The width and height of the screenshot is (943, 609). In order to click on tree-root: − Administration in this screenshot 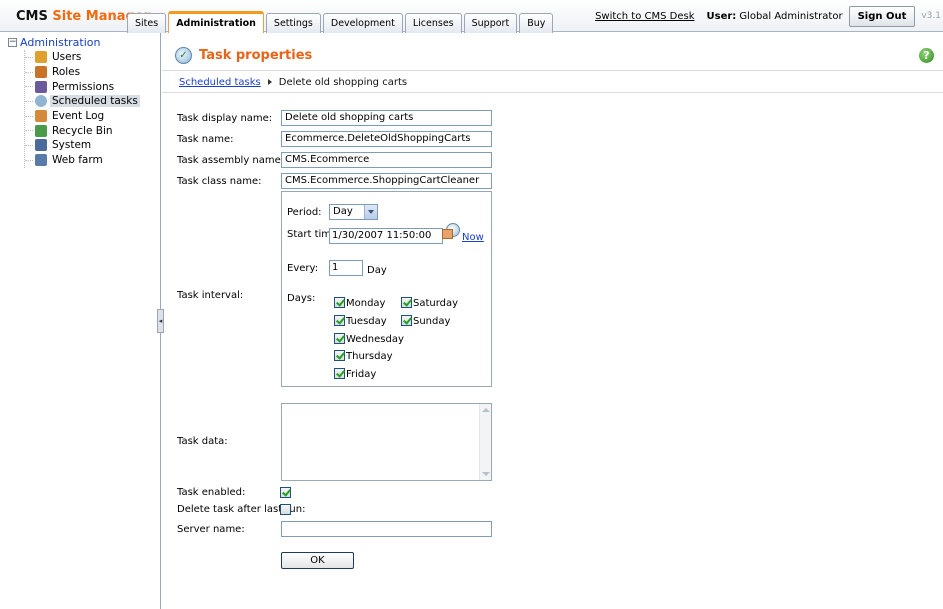, I will do `click(54, 42)`.